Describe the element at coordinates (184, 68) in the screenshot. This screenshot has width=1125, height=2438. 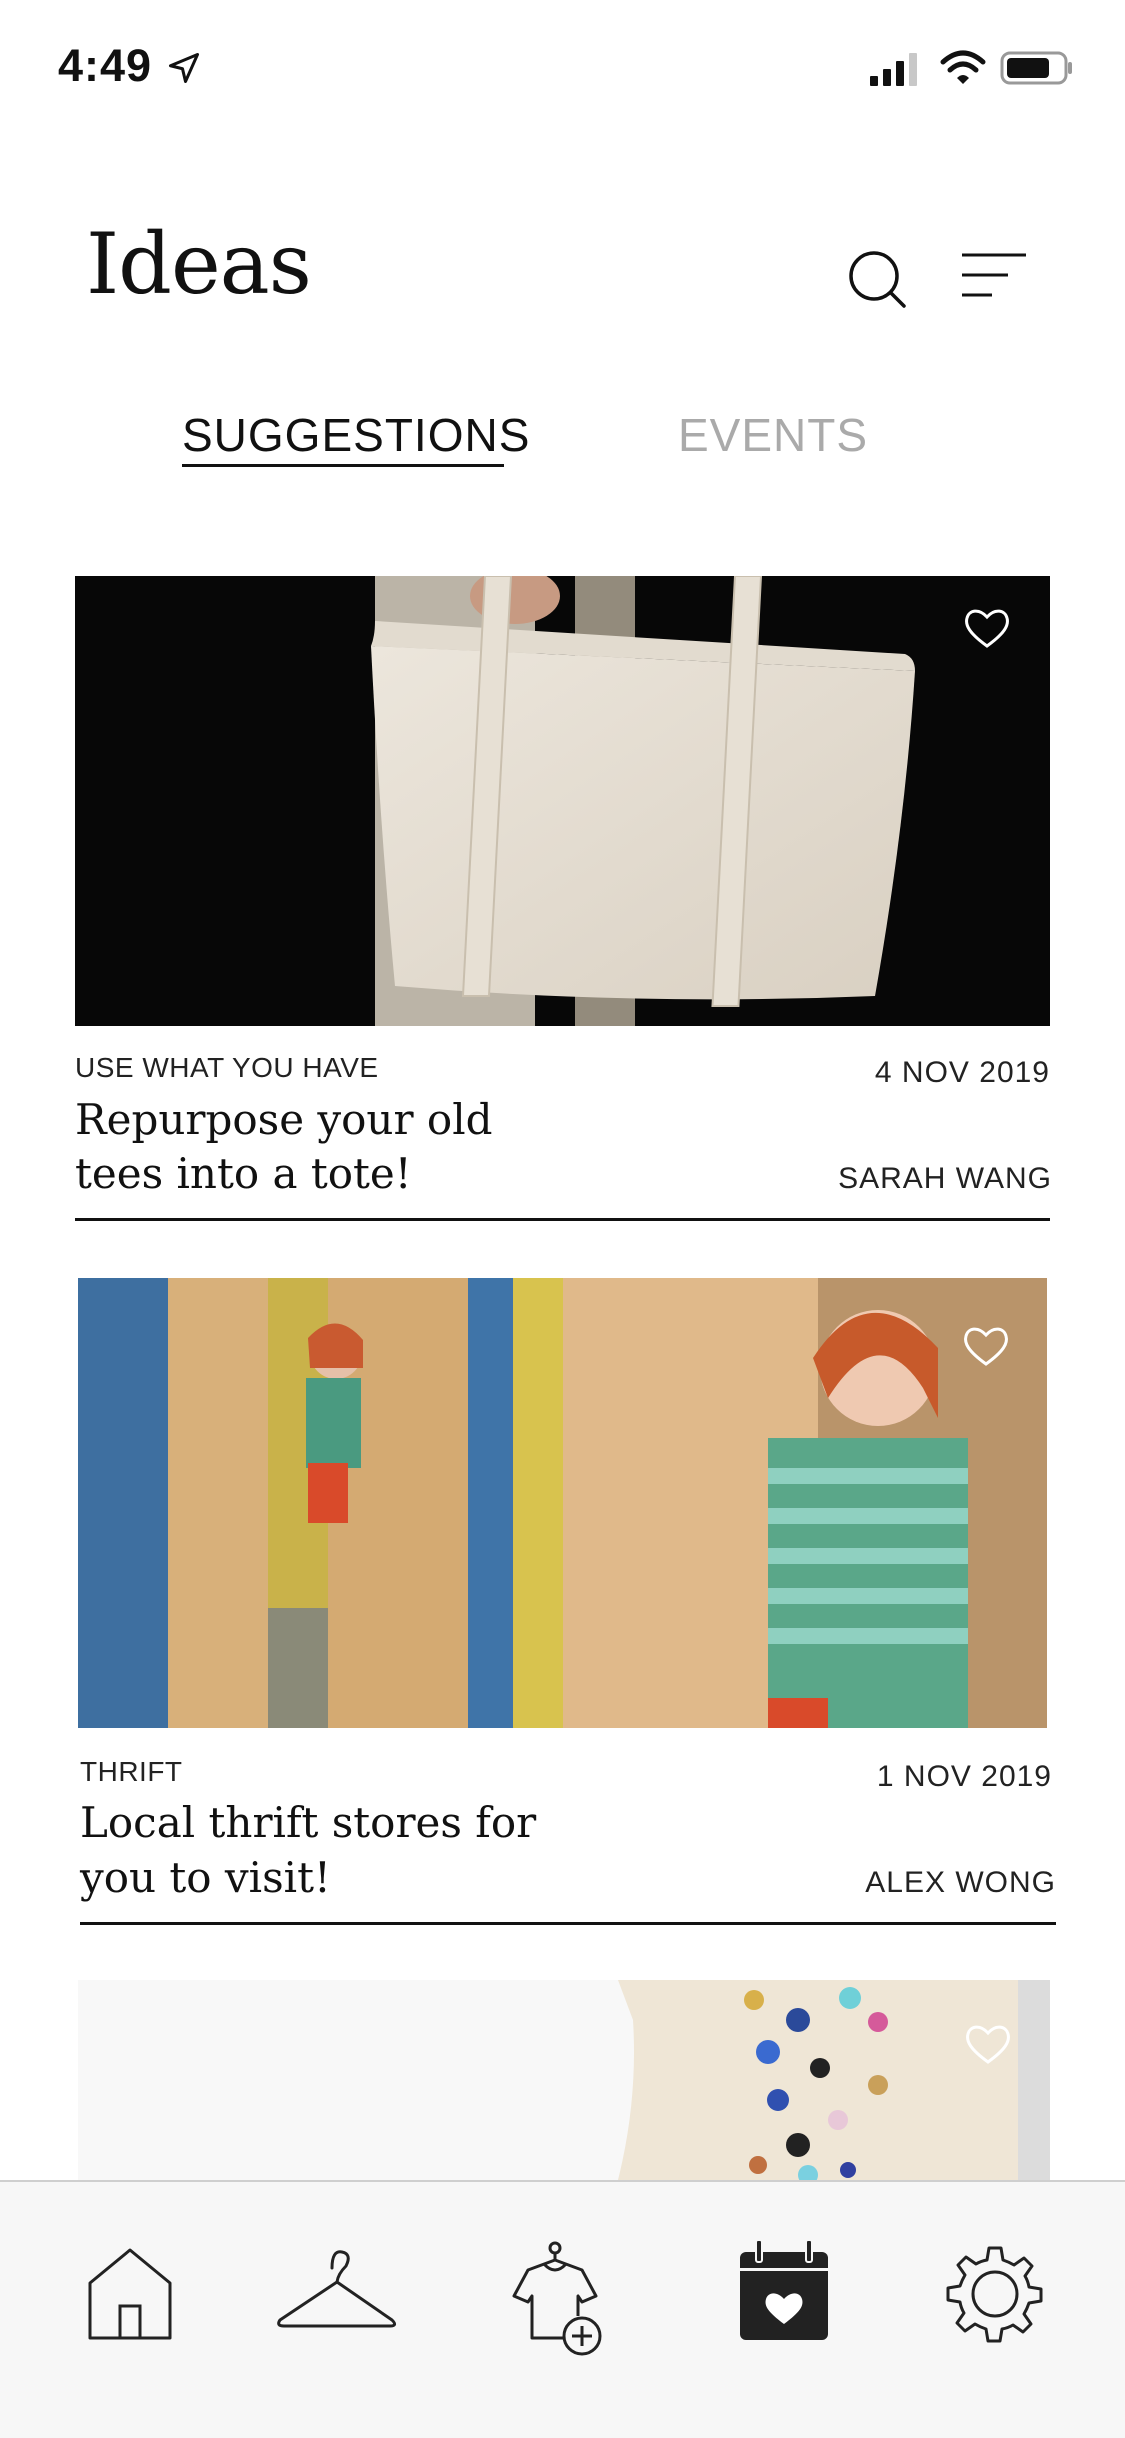
I see `location-arrow-icon` at that location.